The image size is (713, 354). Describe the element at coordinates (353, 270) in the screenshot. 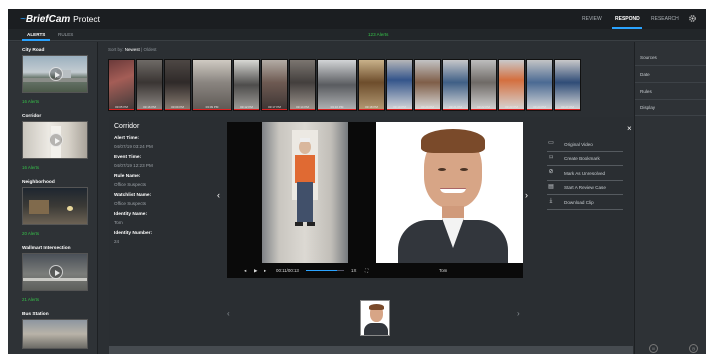

I see `playback-speed: 1X` at that location.